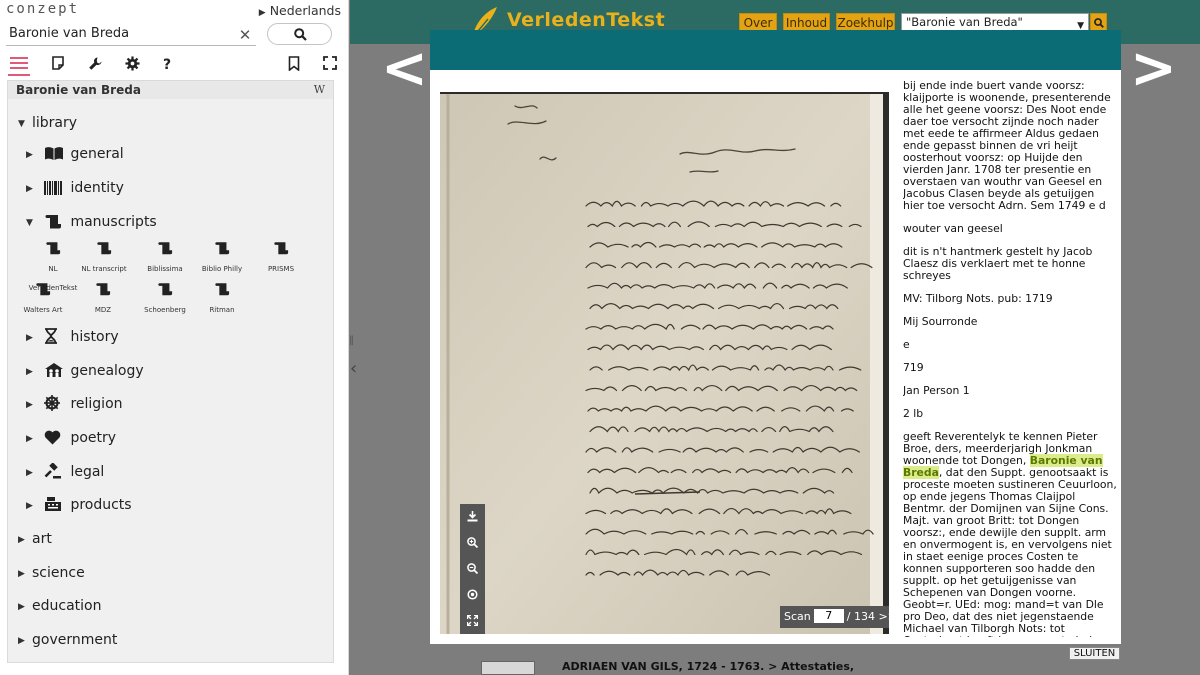 This screenshot has width=1200, height=675. What do you see at coordinates (472, 569) in the screenshot?
I see `zoom-out-icon` at bounding box center [472, 569].